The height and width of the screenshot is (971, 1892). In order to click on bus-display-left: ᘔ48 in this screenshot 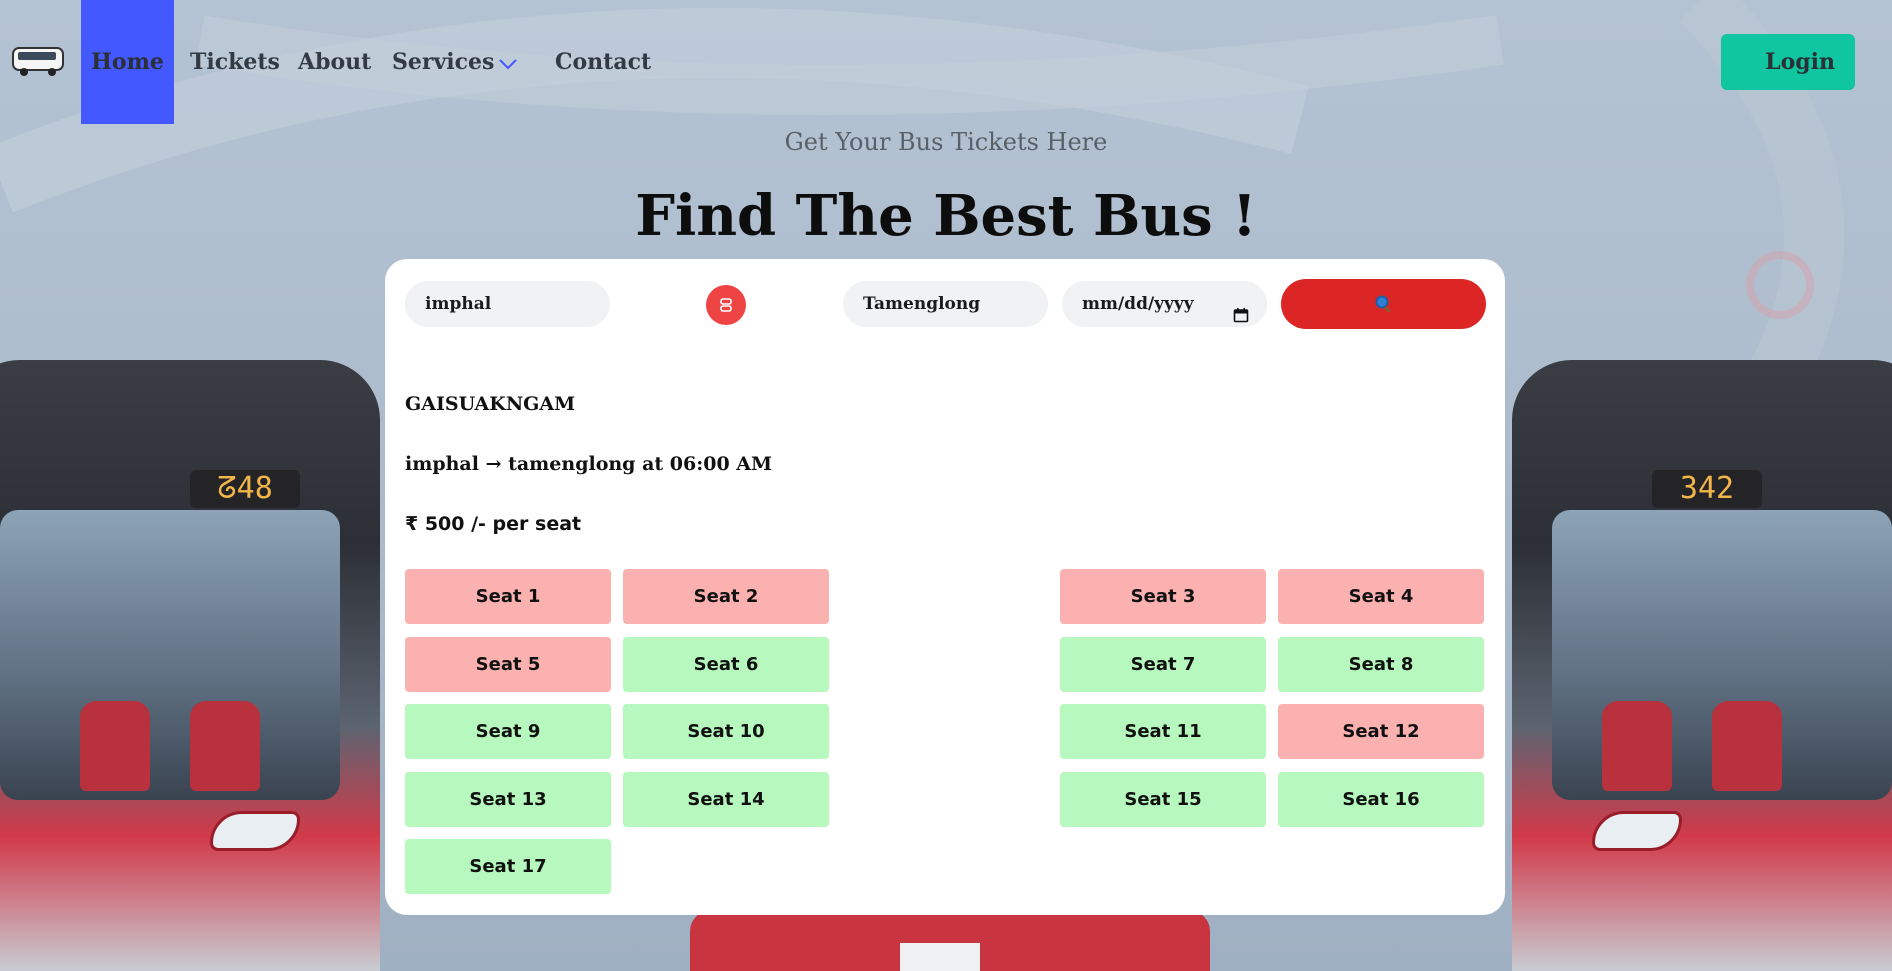, I will do `click(245, 489)`.